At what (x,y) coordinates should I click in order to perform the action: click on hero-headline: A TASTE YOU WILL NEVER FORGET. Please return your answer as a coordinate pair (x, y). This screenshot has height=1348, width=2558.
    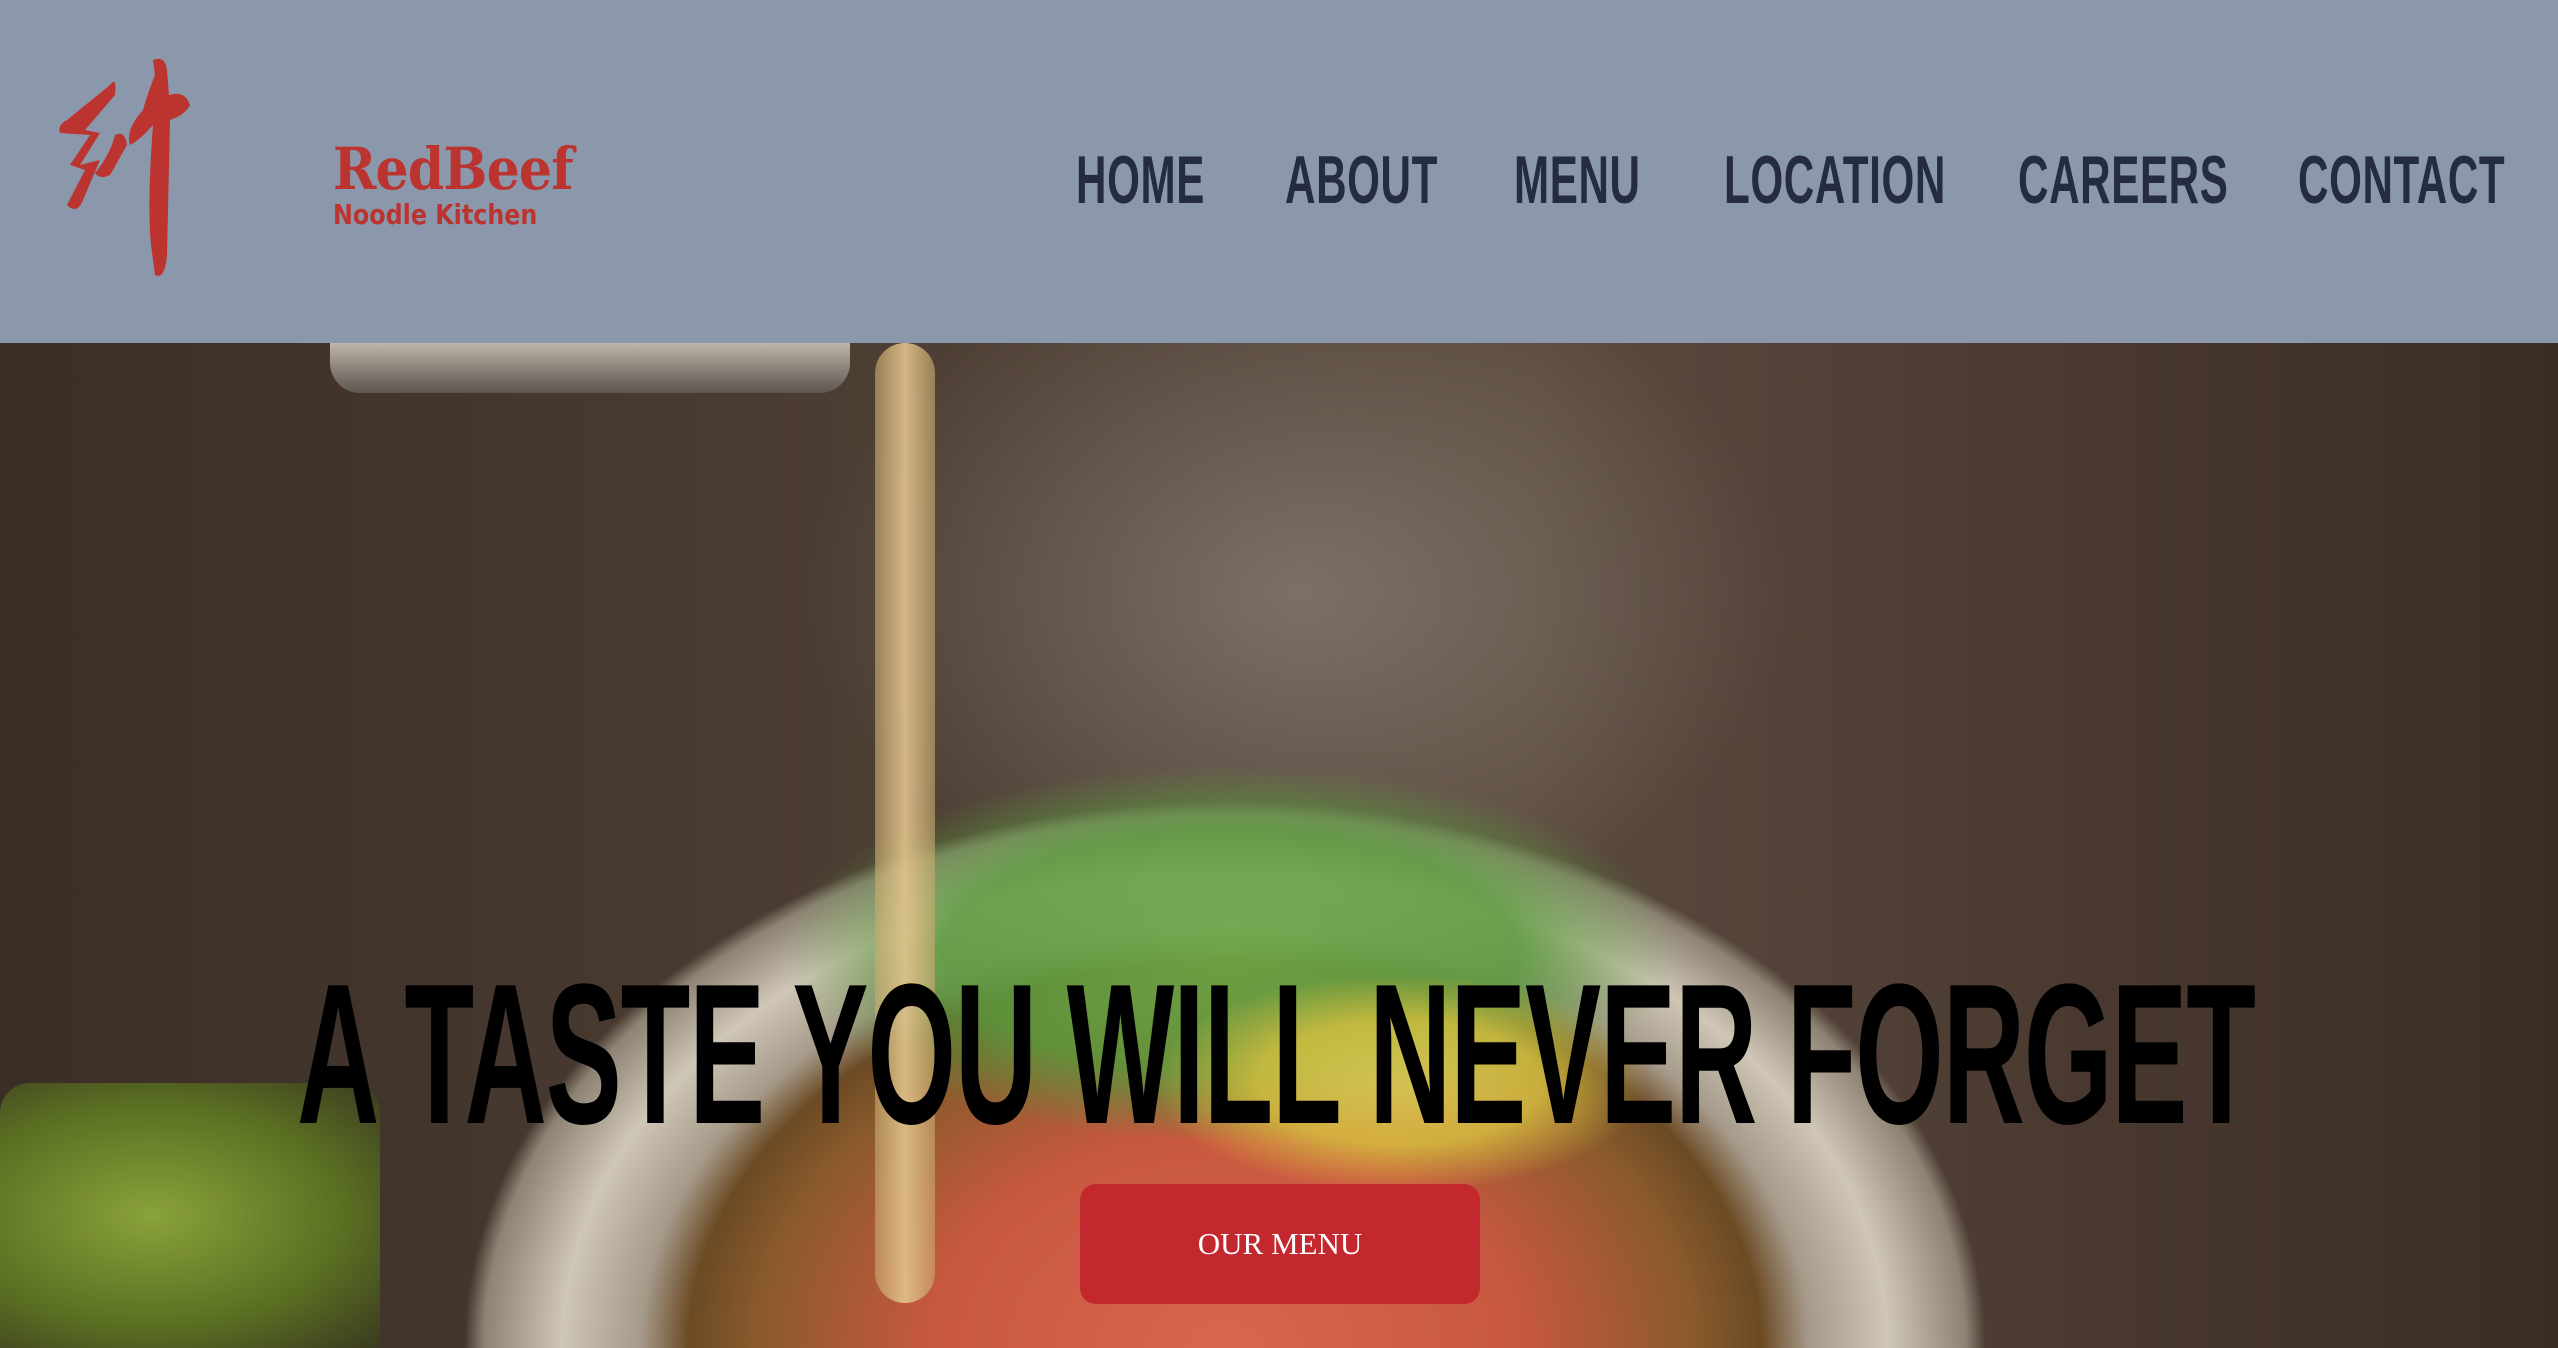
    Looking at the image, I should click on (1276, 1054).